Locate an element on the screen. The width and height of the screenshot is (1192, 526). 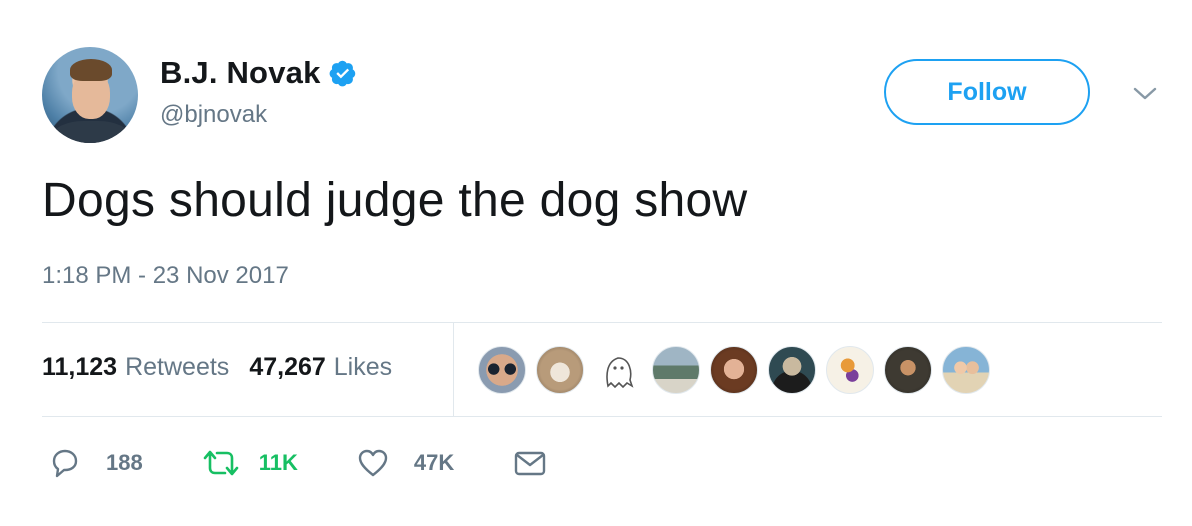
user-handle: @bjnovak is located at coordinates (213, 115).